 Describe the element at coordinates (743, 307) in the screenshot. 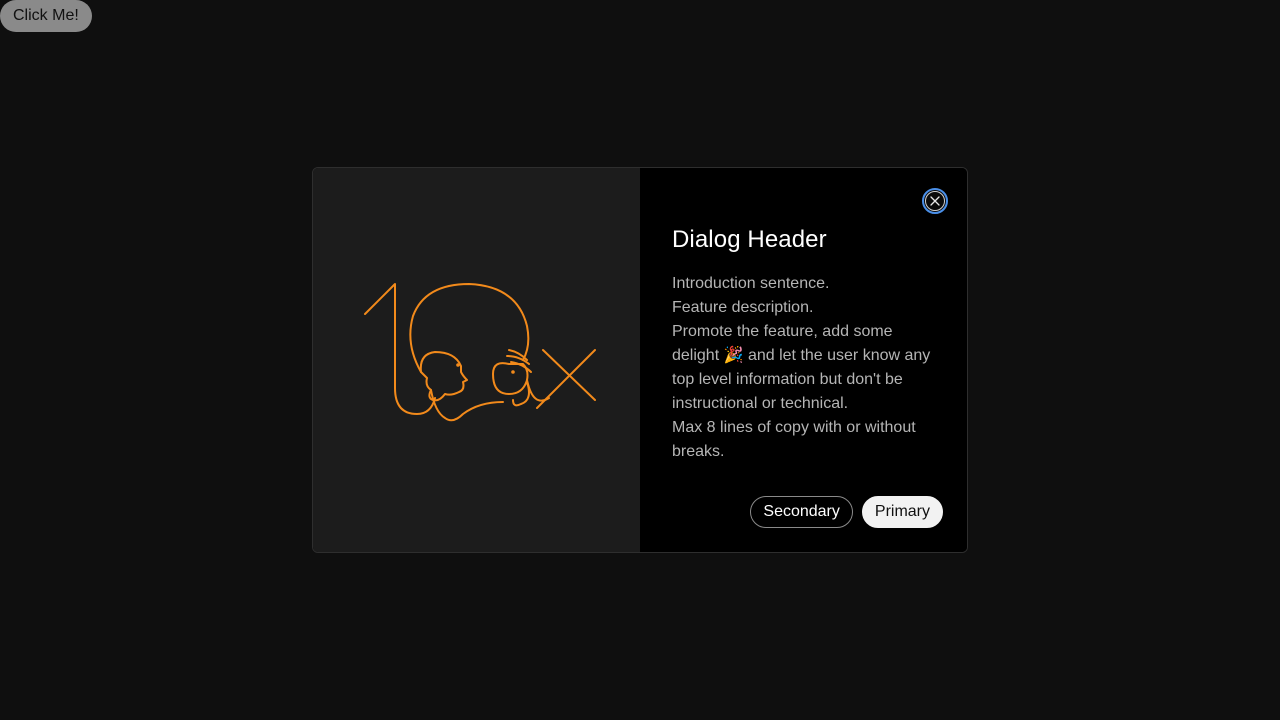

I see `feature-description: Feature description.` at that location.